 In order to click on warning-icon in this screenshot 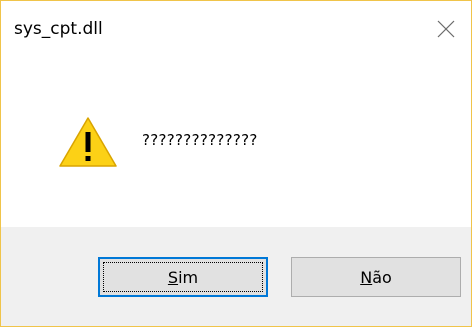, I will do `click(88, 142)`.